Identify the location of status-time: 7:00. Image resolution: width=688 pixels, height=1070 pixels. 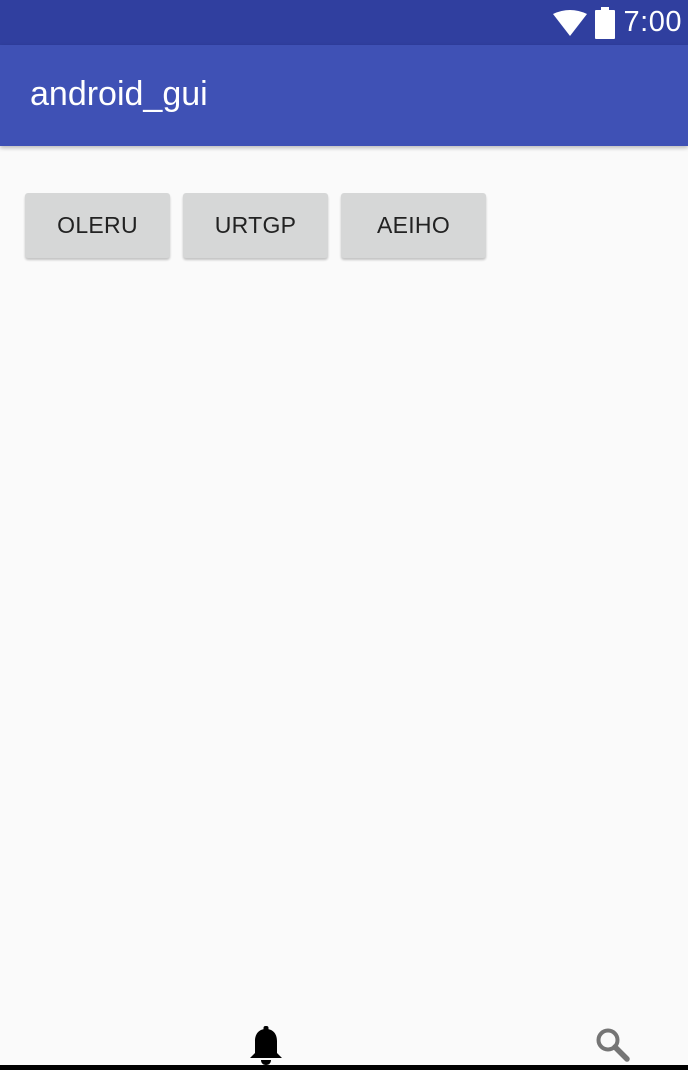
(652, 22).